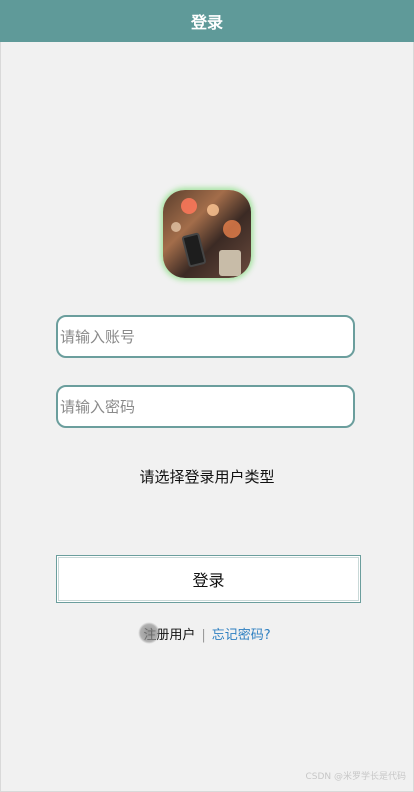 The image size is (414, 792). I want to click on forgot-password-link: 忘记密码?, so click(241, 635).